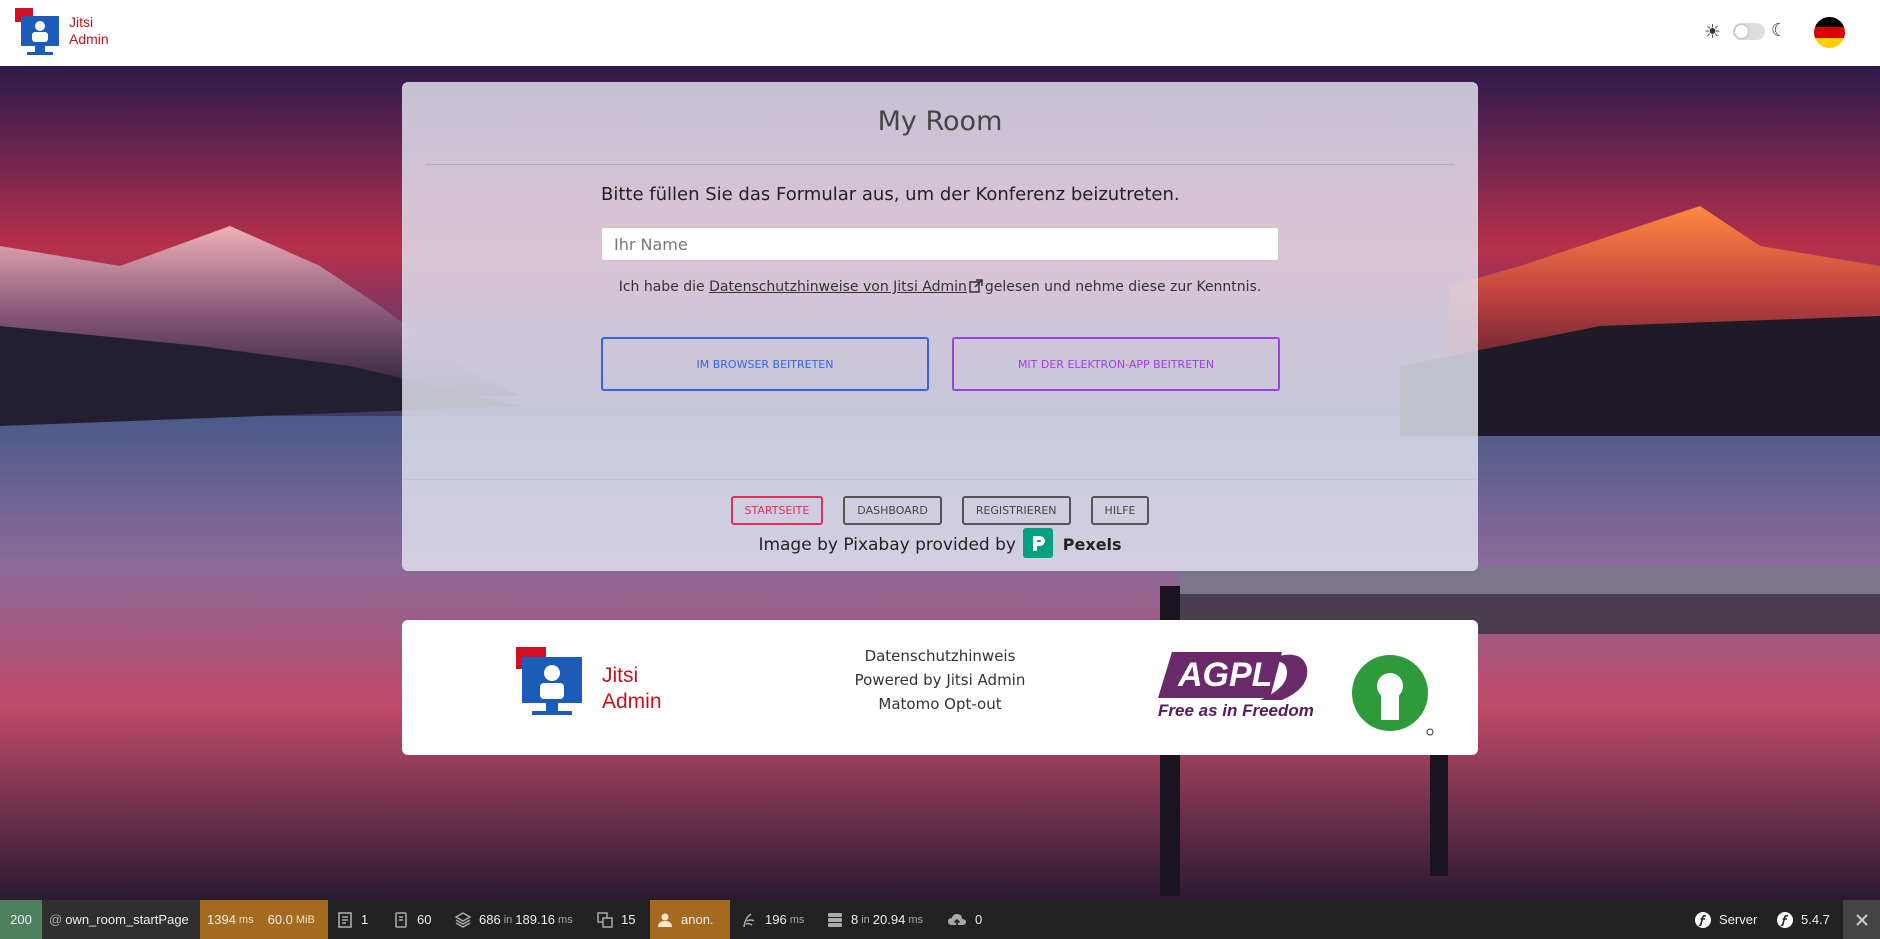 Image resolution: width=1880 pixels, height=939 pixels. Describe the element at coordinates (892, 510) in the screenshot. I see `dashboard-button: DASHBOARD` at that location.